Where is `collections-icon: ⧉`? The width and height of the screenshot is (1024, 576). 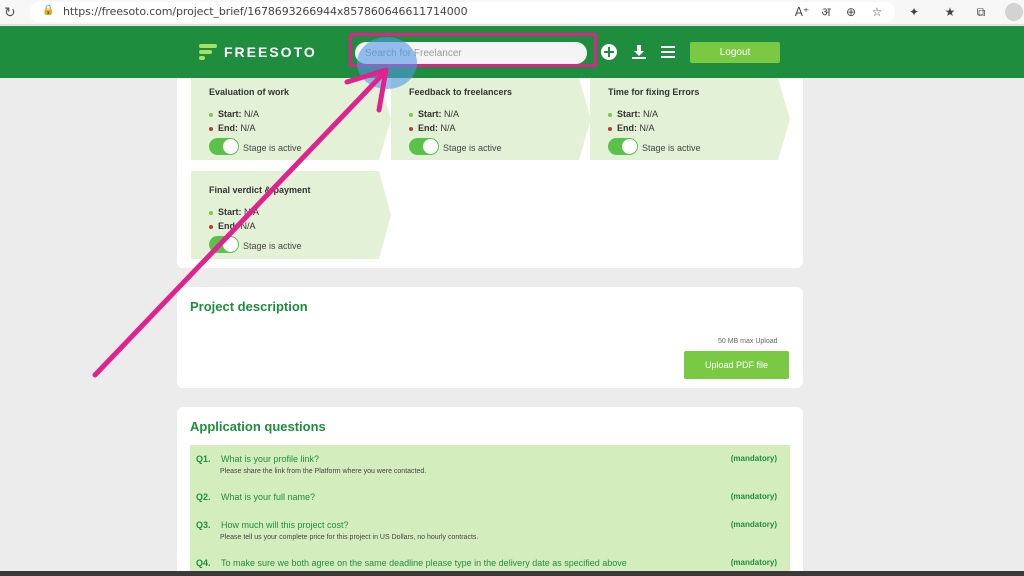 collections-icon: ⧉ is located at coordinates (981, 12).